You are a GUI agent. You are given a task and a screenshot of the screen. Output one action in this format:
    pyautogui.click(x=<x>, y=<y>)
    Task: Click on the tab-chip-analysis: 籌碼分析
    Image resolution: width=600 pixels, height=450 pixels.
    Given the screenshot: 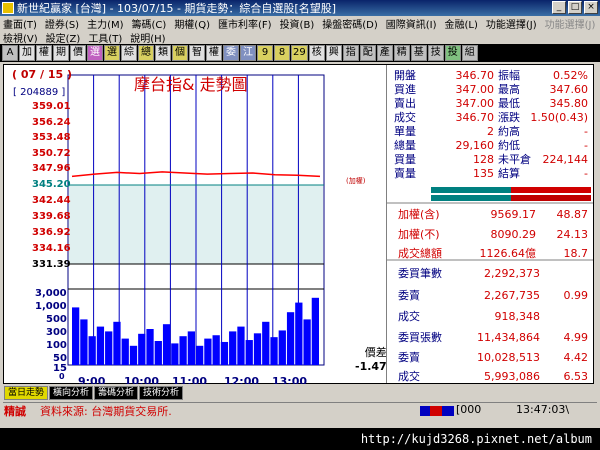 What is the action you would take?
    pyautogui.click(x=116, y=393)
    